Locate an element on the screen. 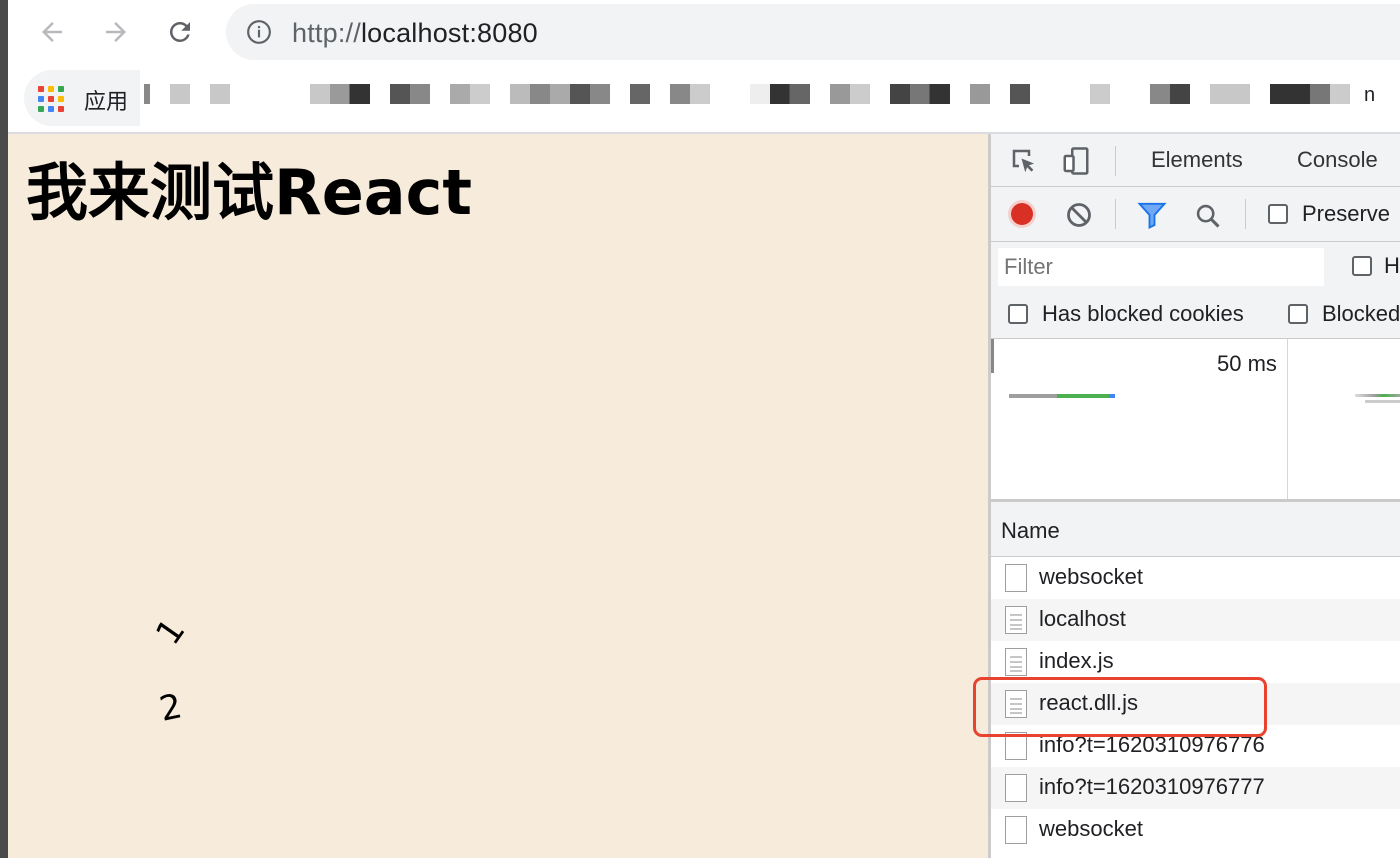 This screenshot has width=1400, height=858. reload-button is located at coordinates (180, 32).